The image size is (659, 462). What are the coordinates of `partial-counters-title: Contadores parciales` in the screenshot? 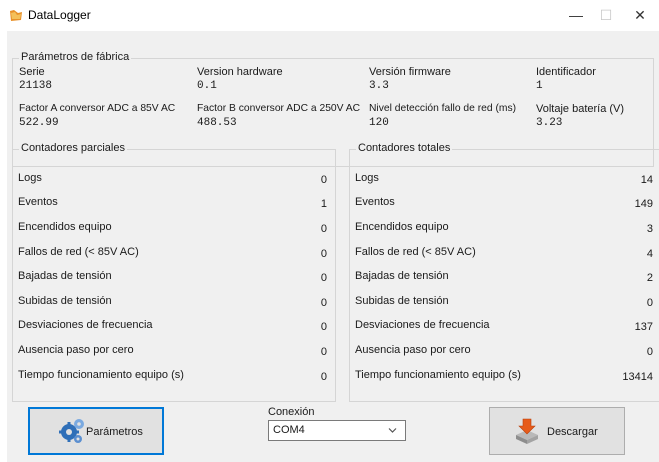 It's located at (73, 148).